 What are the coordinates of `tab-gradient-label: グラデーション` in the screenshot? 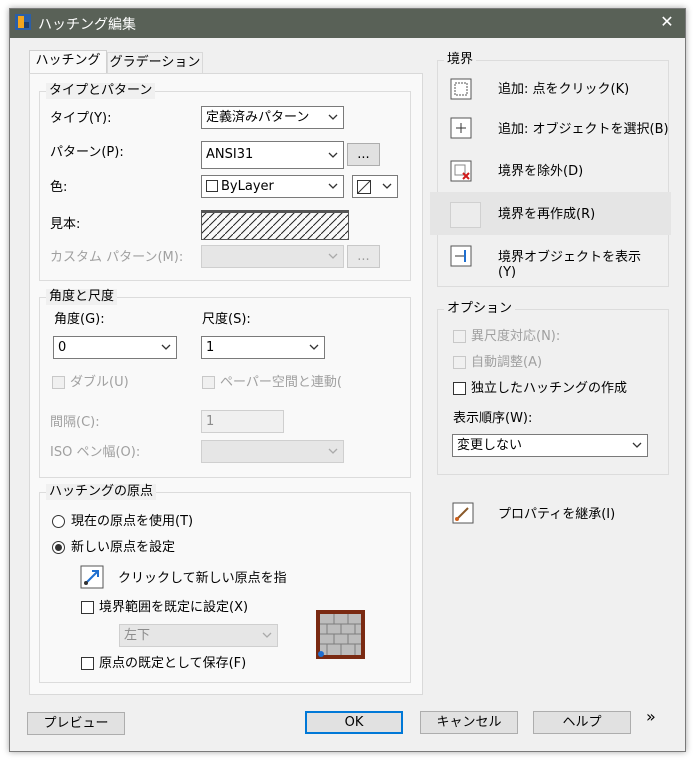 It's located at (155, 62).